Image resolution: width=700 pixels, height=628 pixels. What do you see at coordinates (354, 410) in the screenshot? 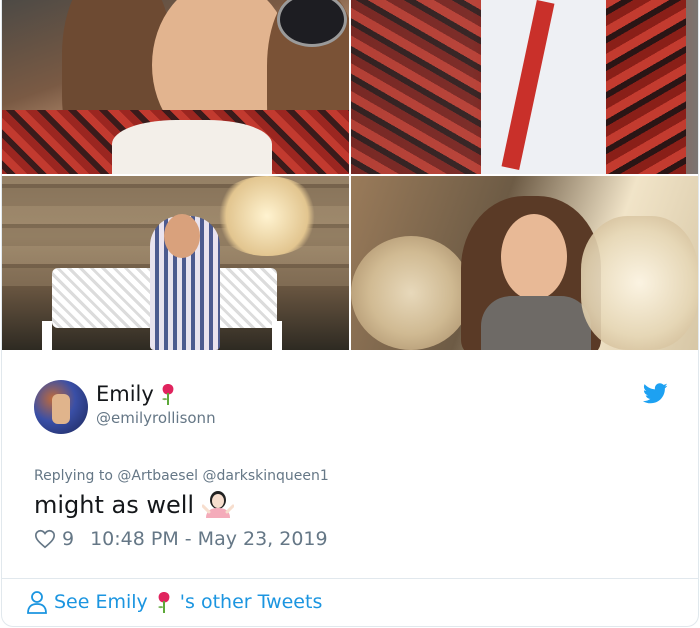
I see `author-block: Emily @emilyrollisonn` at bounding box center [354, 410].